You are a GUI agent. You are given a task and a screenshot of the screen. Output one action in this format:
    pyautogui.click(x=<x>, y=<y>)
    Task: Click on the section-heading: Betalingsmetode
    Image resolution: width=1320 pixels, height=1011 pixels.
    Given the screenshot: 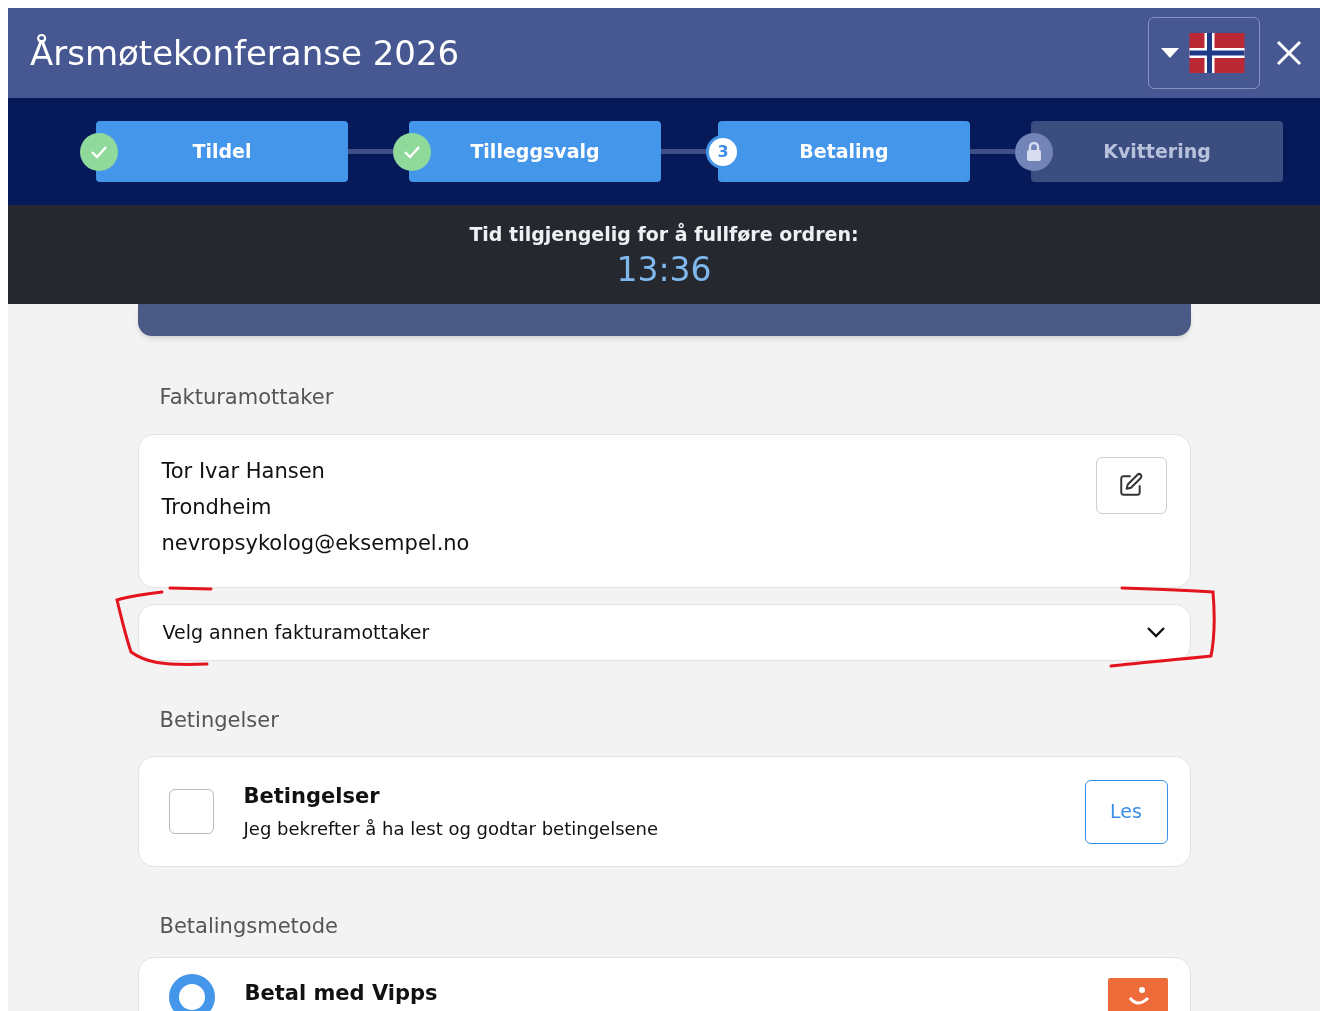 What is the action you would take?
    pyautogui.click(x=249, y=926)
    